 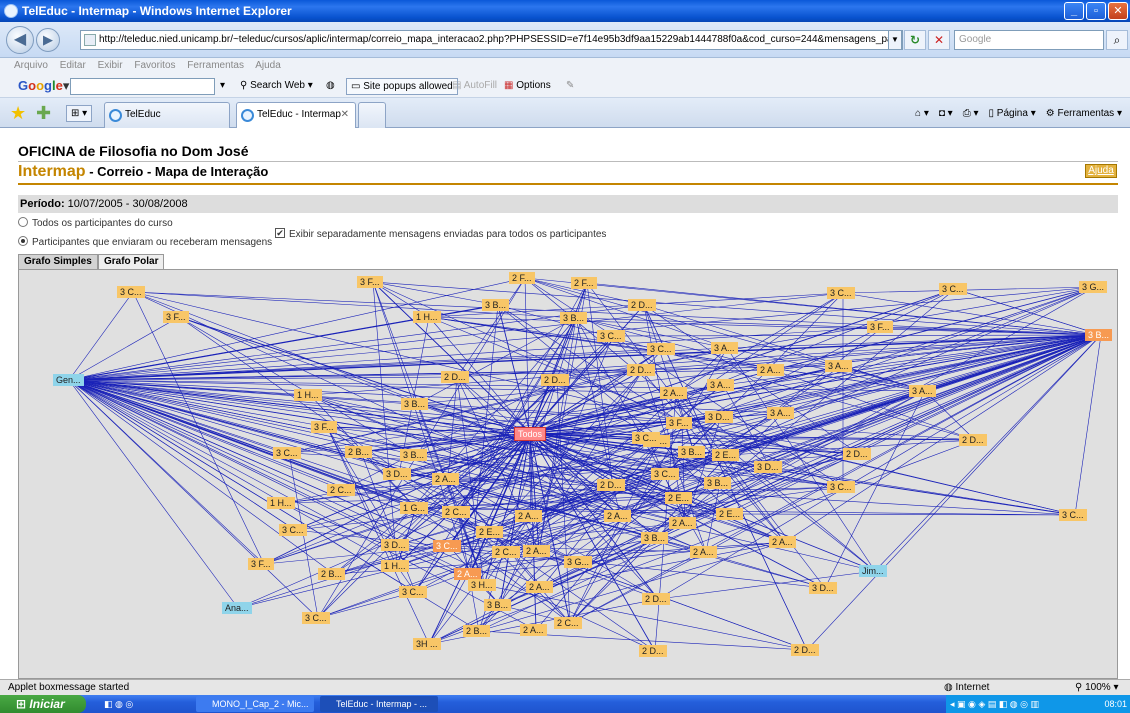 What do you see at coordinates (79, 113) in the screenshot?
I see `quick-tabs-button: ⊞ ▾` at bounding box center [79, 113].